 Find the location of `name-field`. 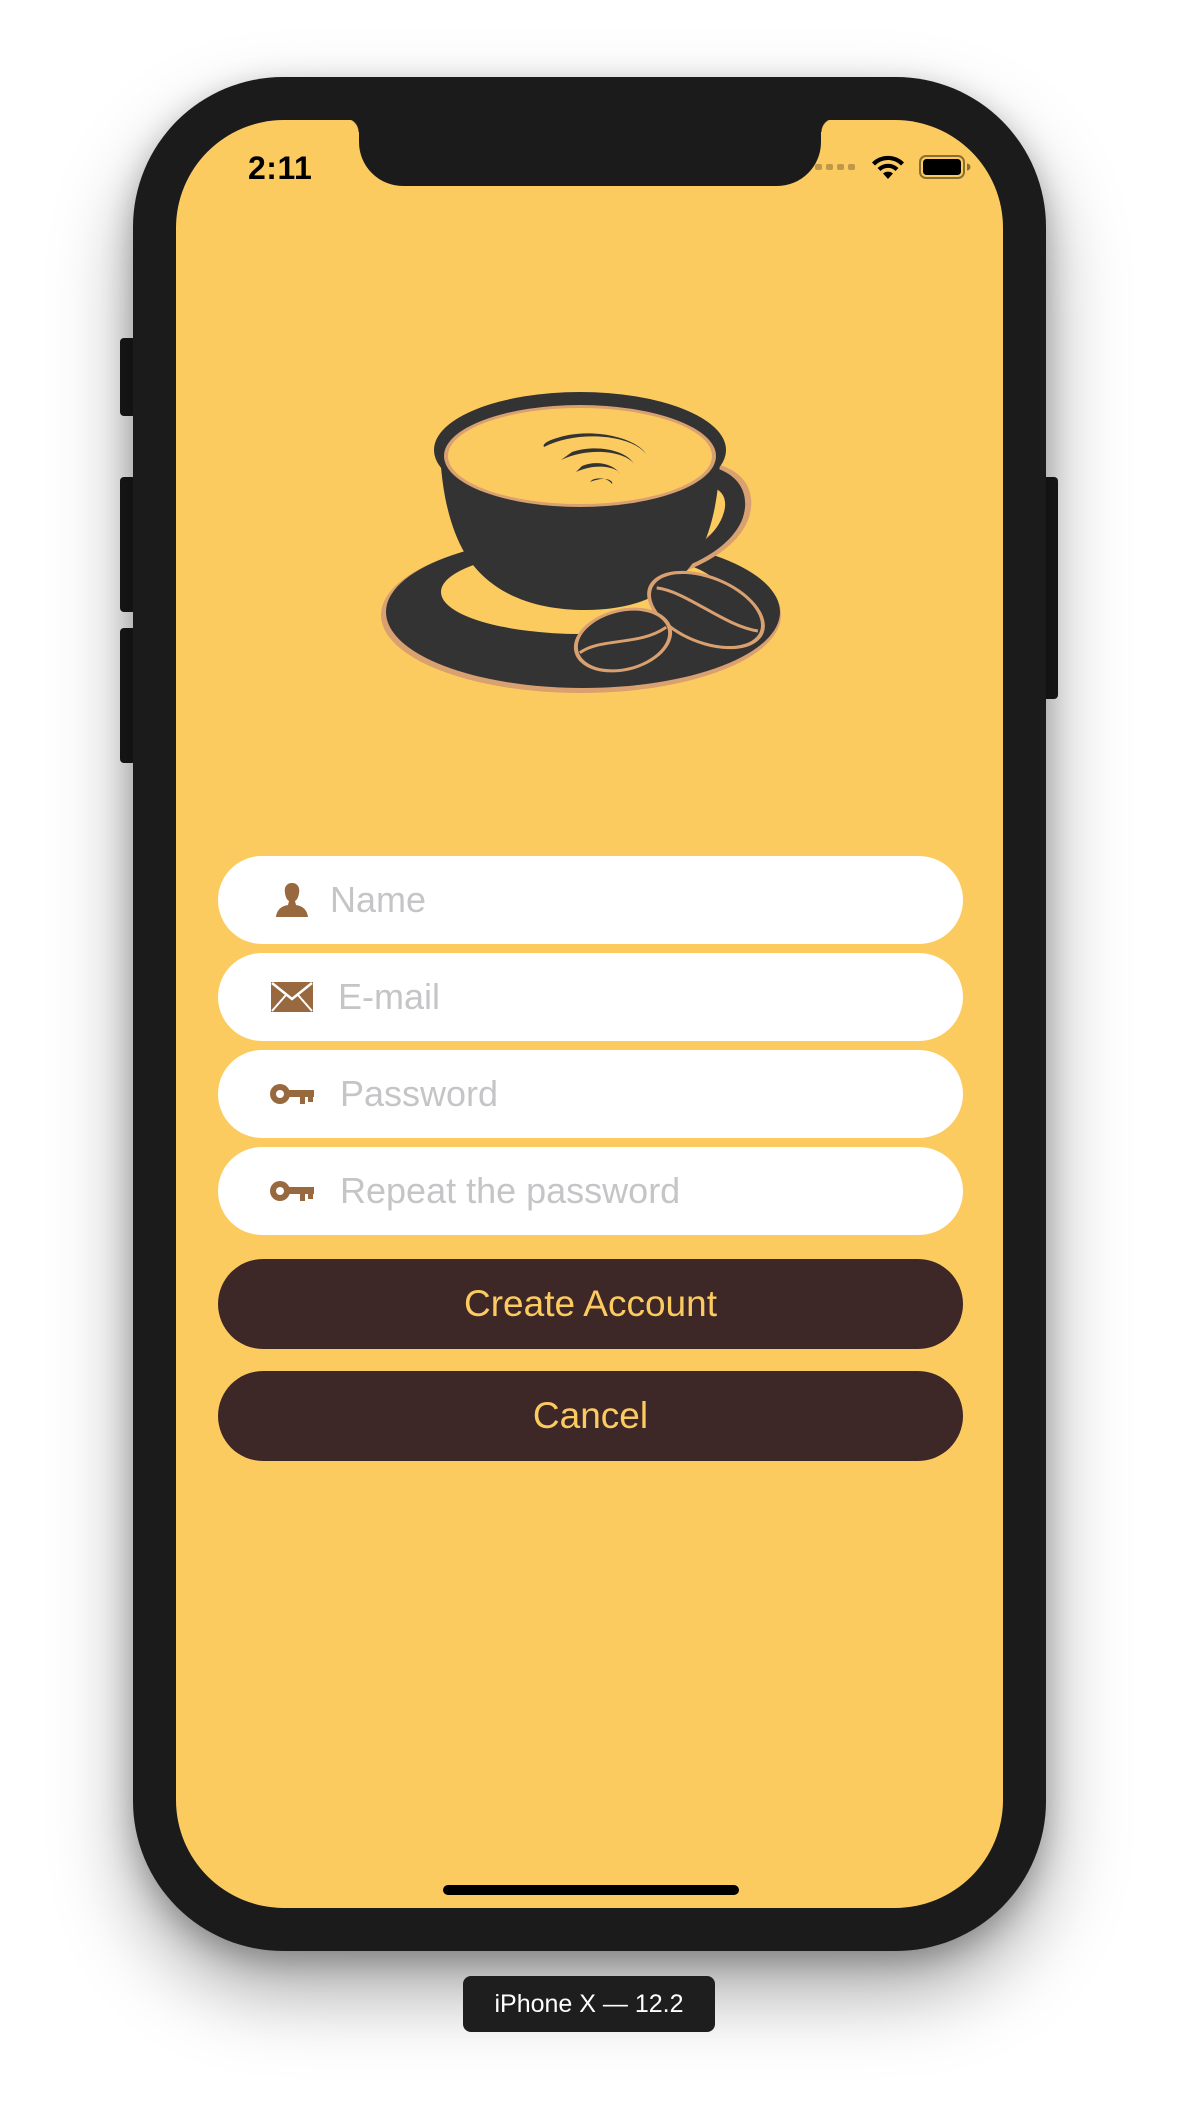

name-field is located at coordinates (590, 900).